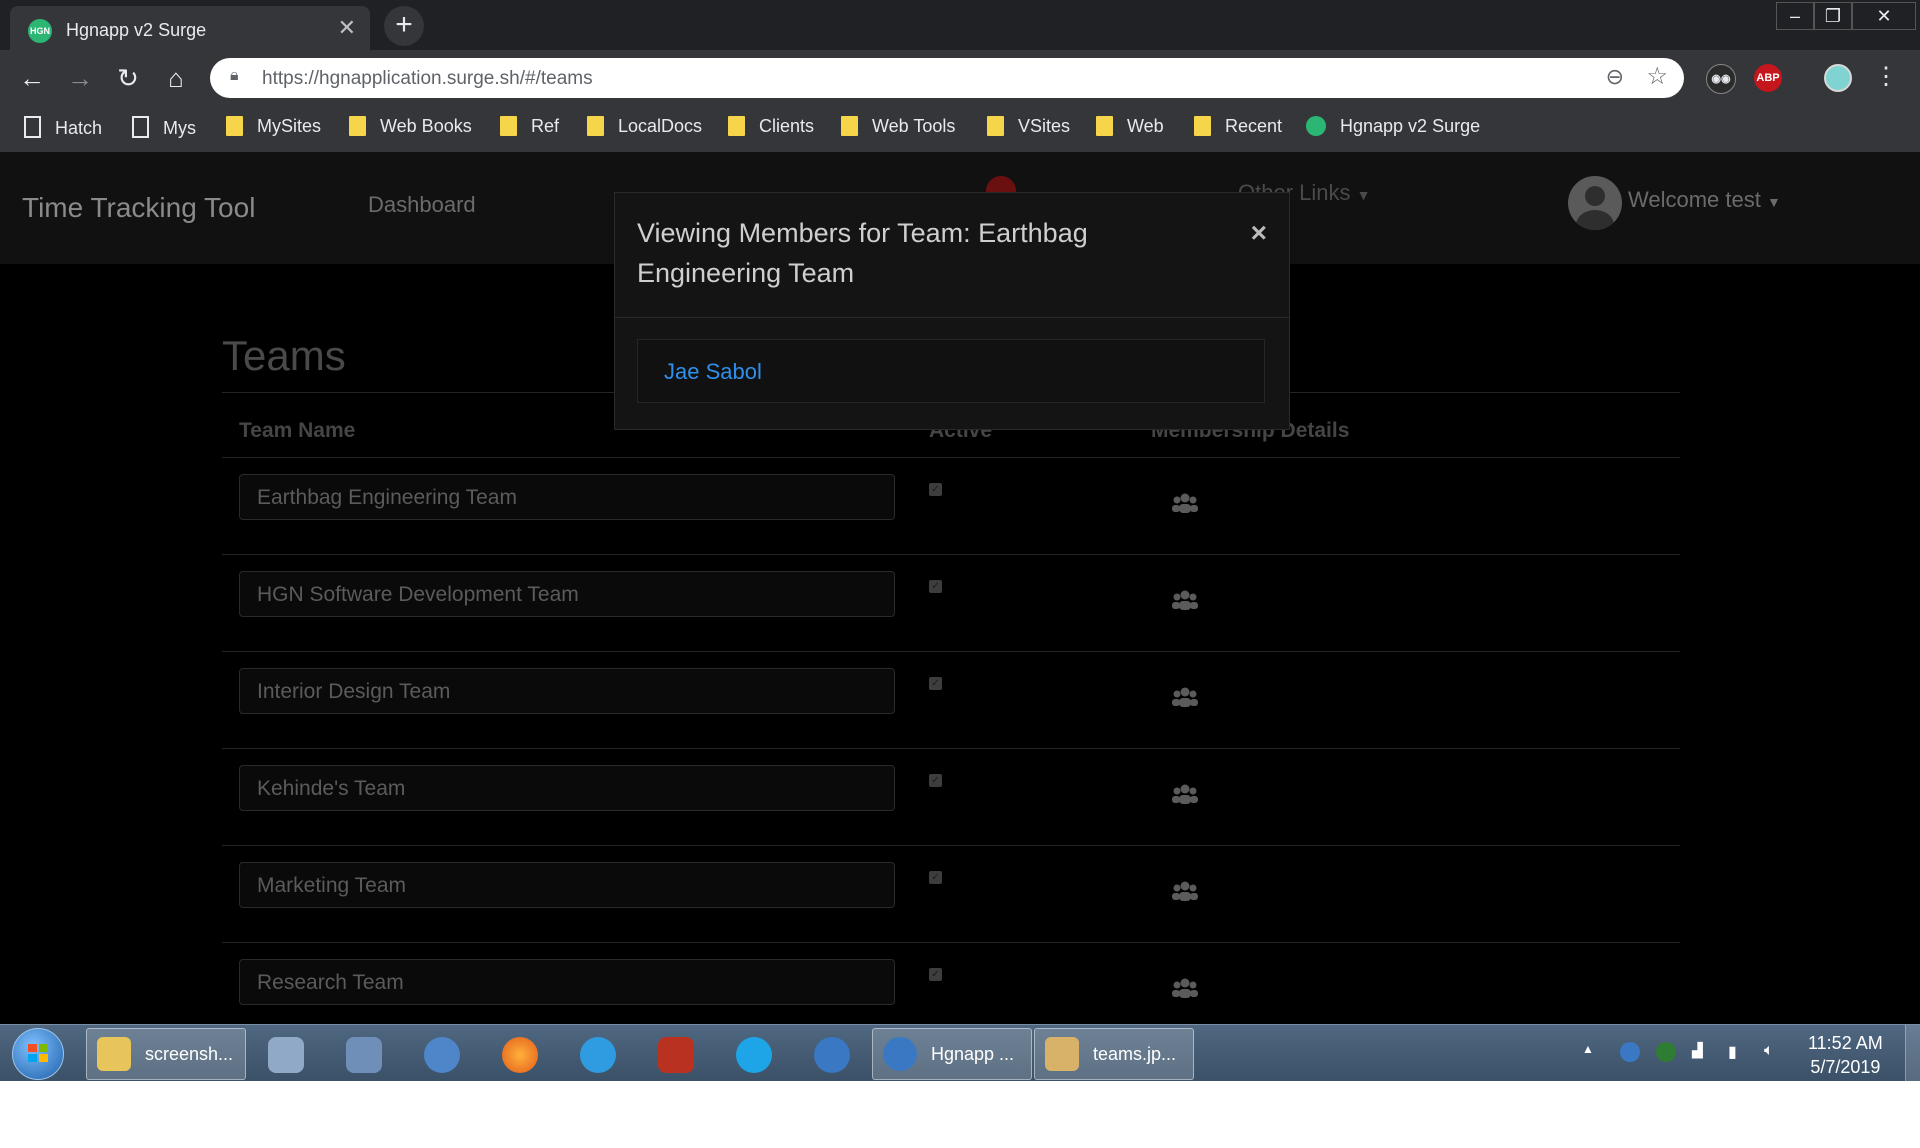 This screenshot has height=1148, width=1920. I want to click on windows-logo-icon, so click(38, 1053).